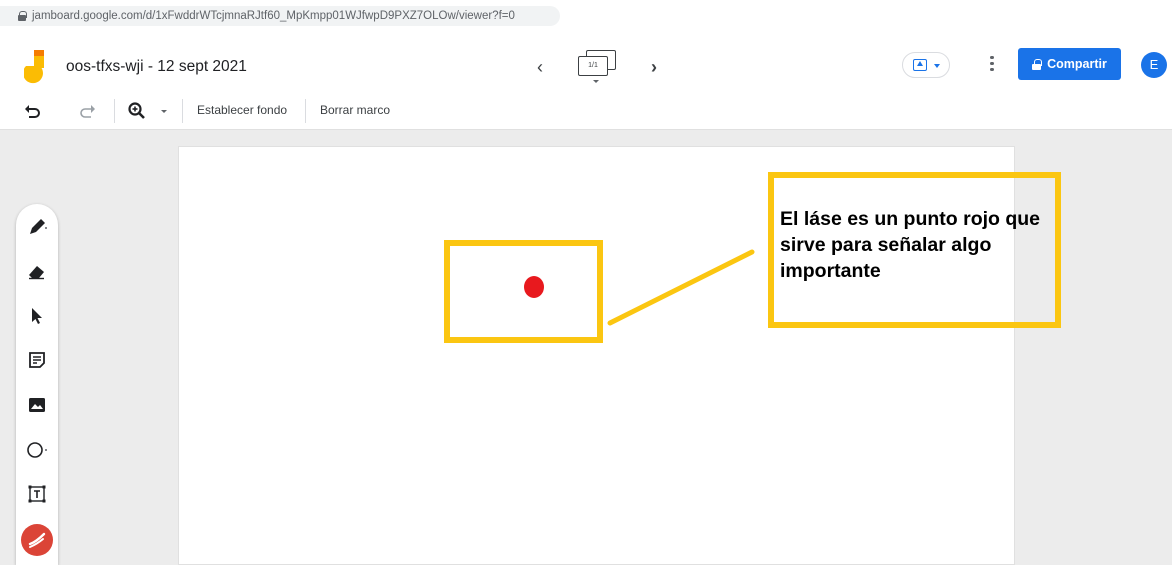 Image resolution: width=1172 pixels, height=565 pixels. Describe the element at coordinates (242, 110) in the screenshot. I see `set-background-button: Establecer fondo` at that location.